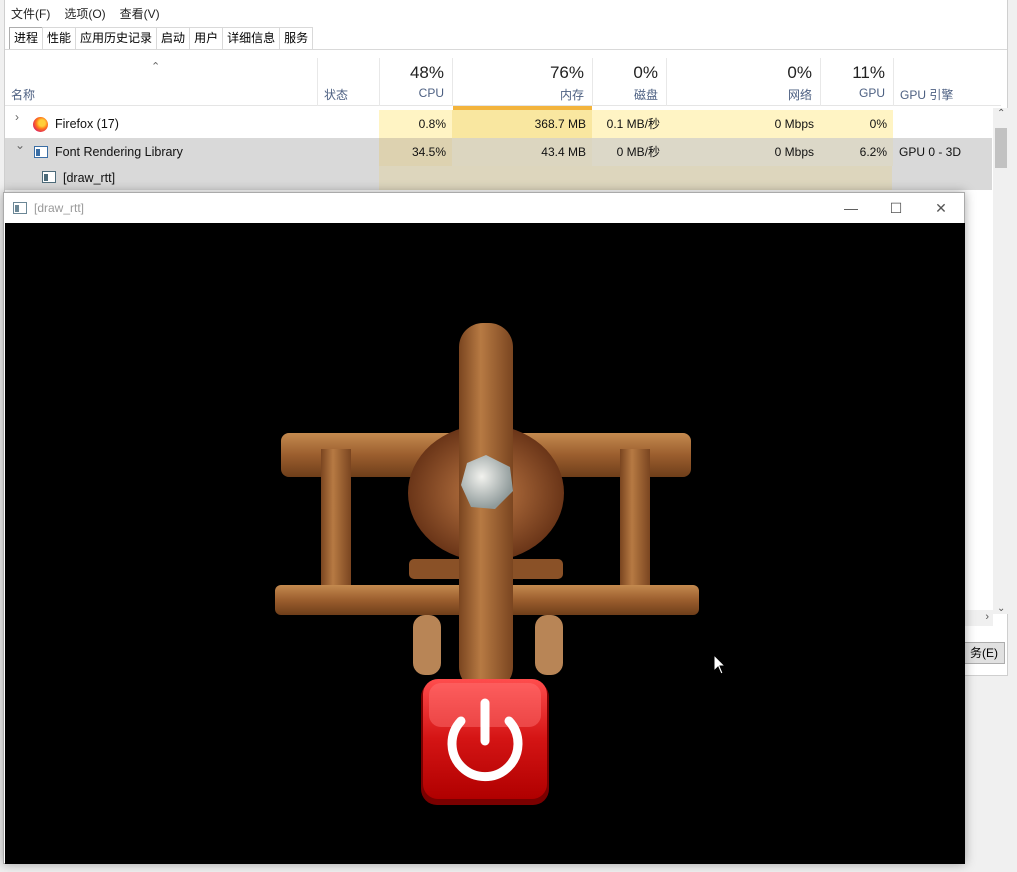 This screenshot has width=1017, height=872. I want to click on column-status: 状态, so click(348, 82).